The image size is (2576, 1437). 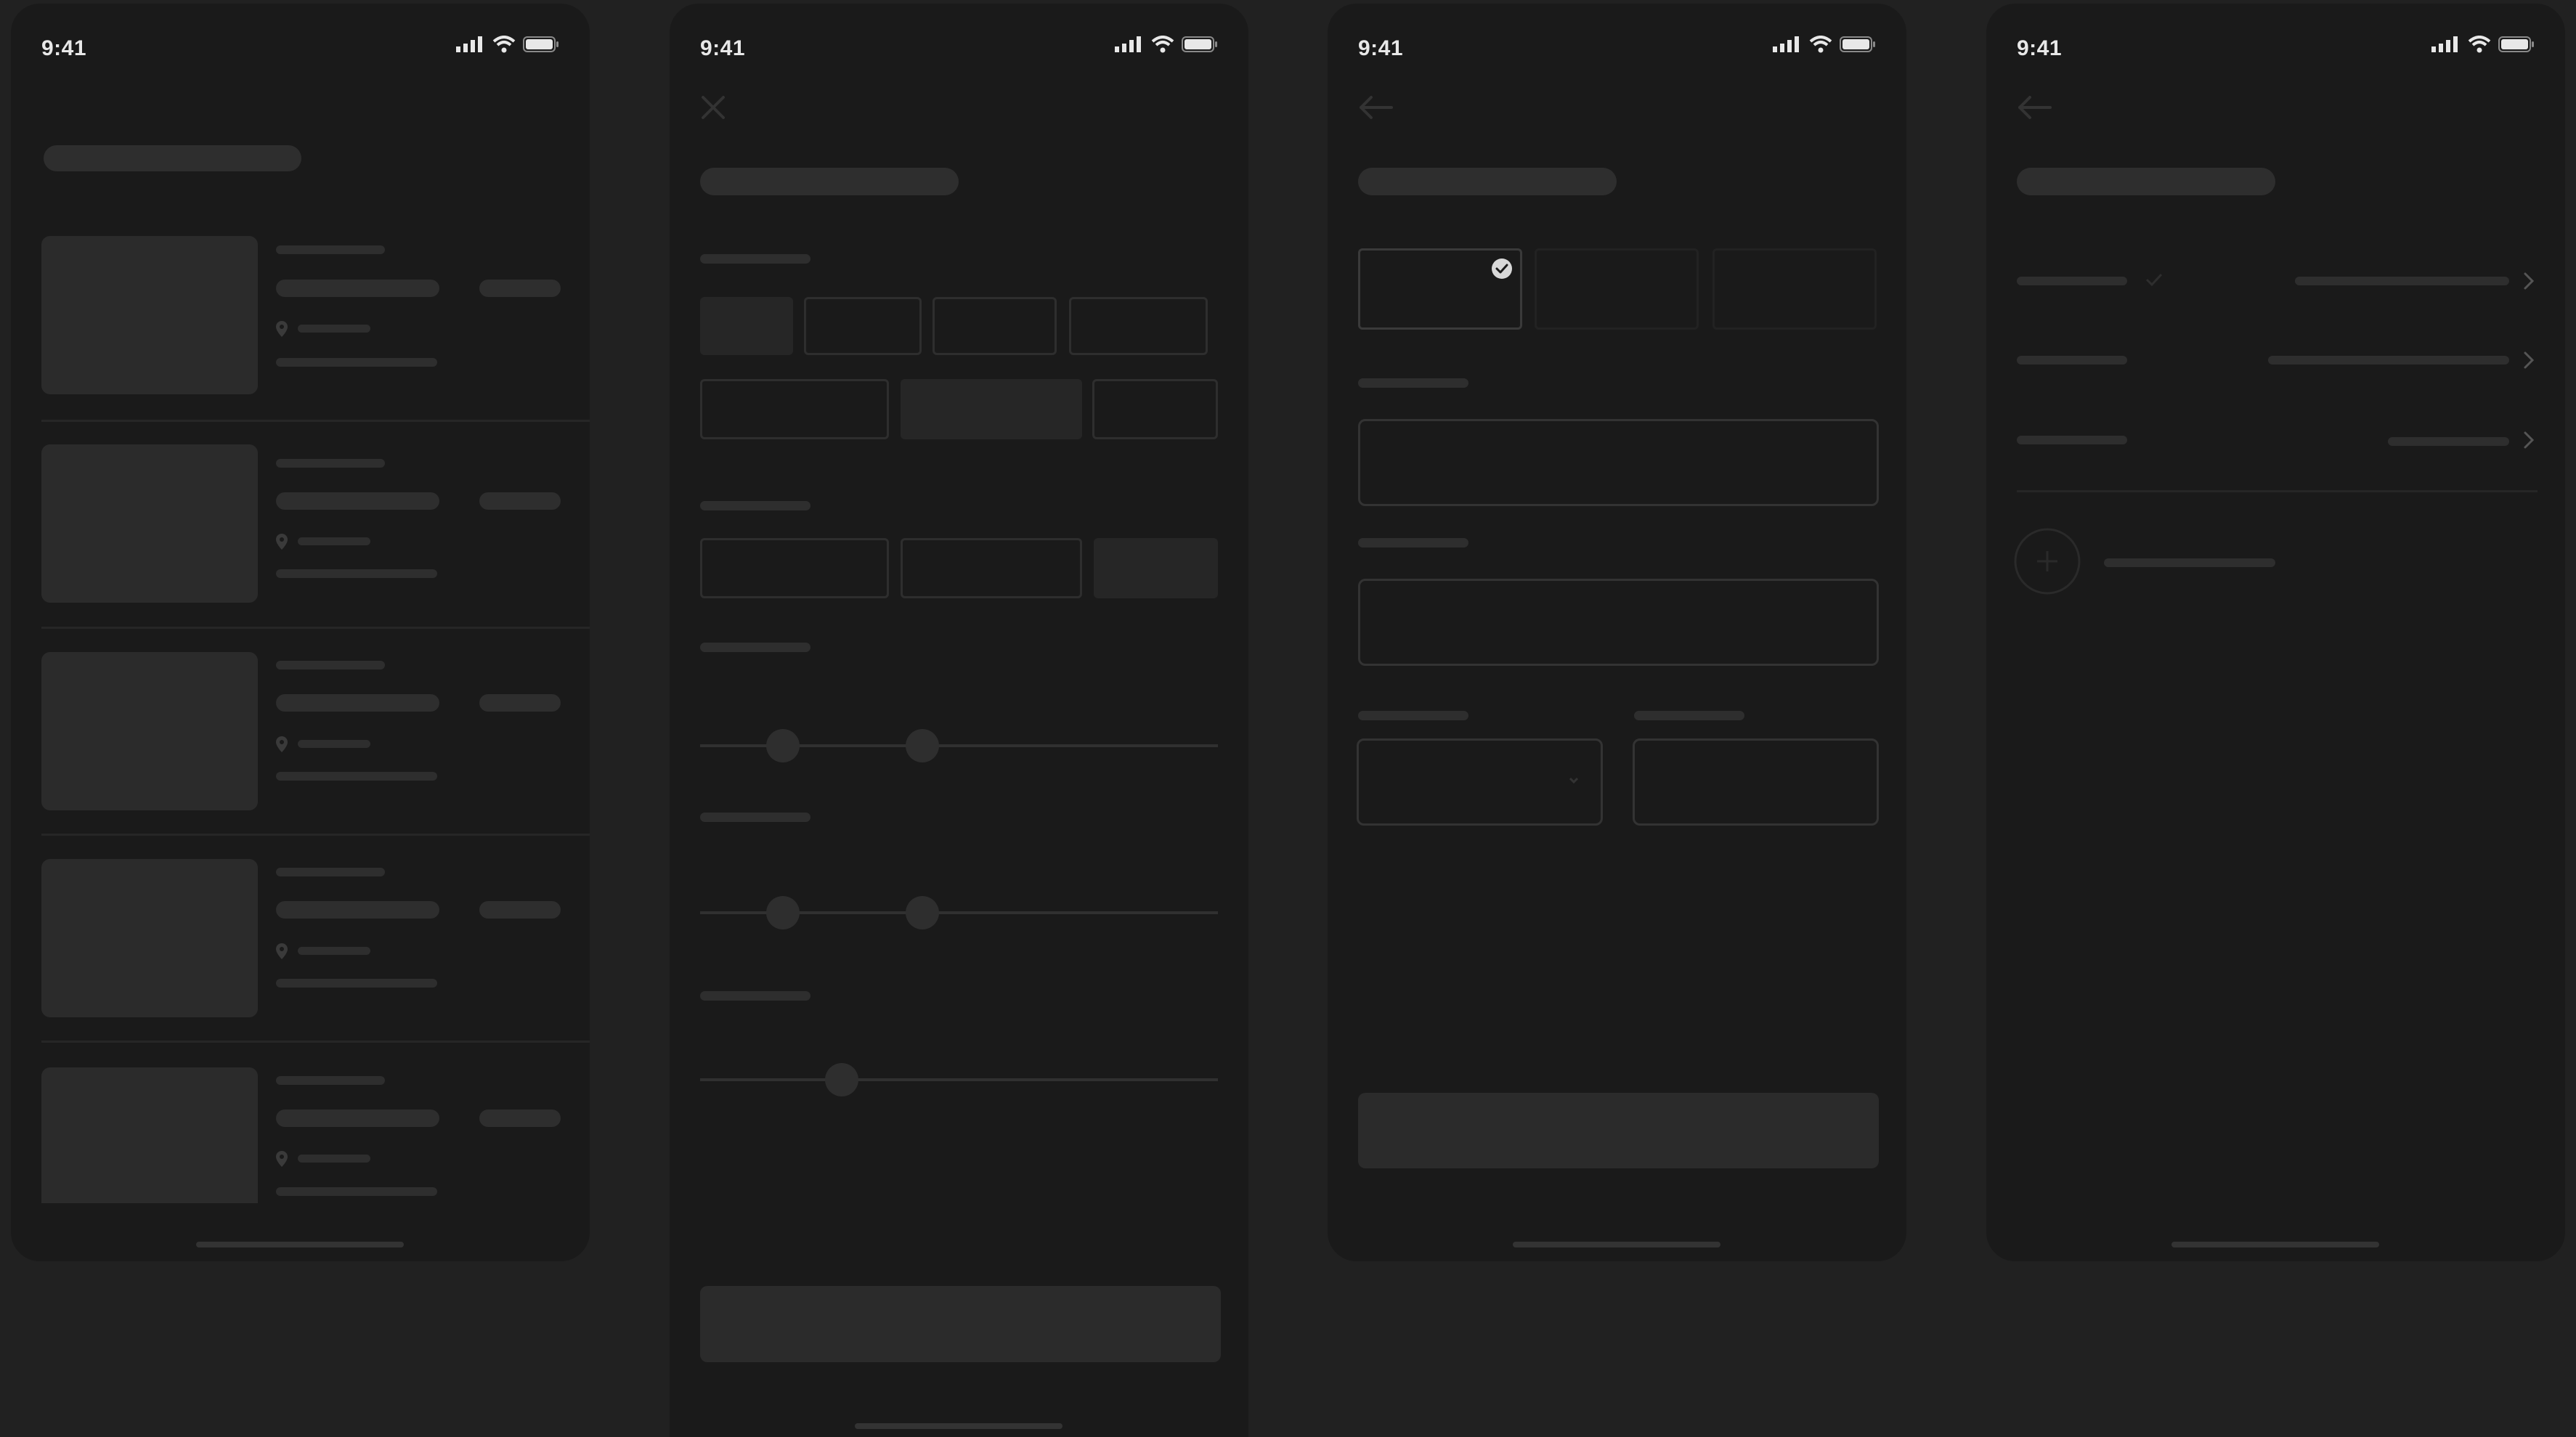 I want to click on chevron-down-icon, so click(x=1574, y=780).